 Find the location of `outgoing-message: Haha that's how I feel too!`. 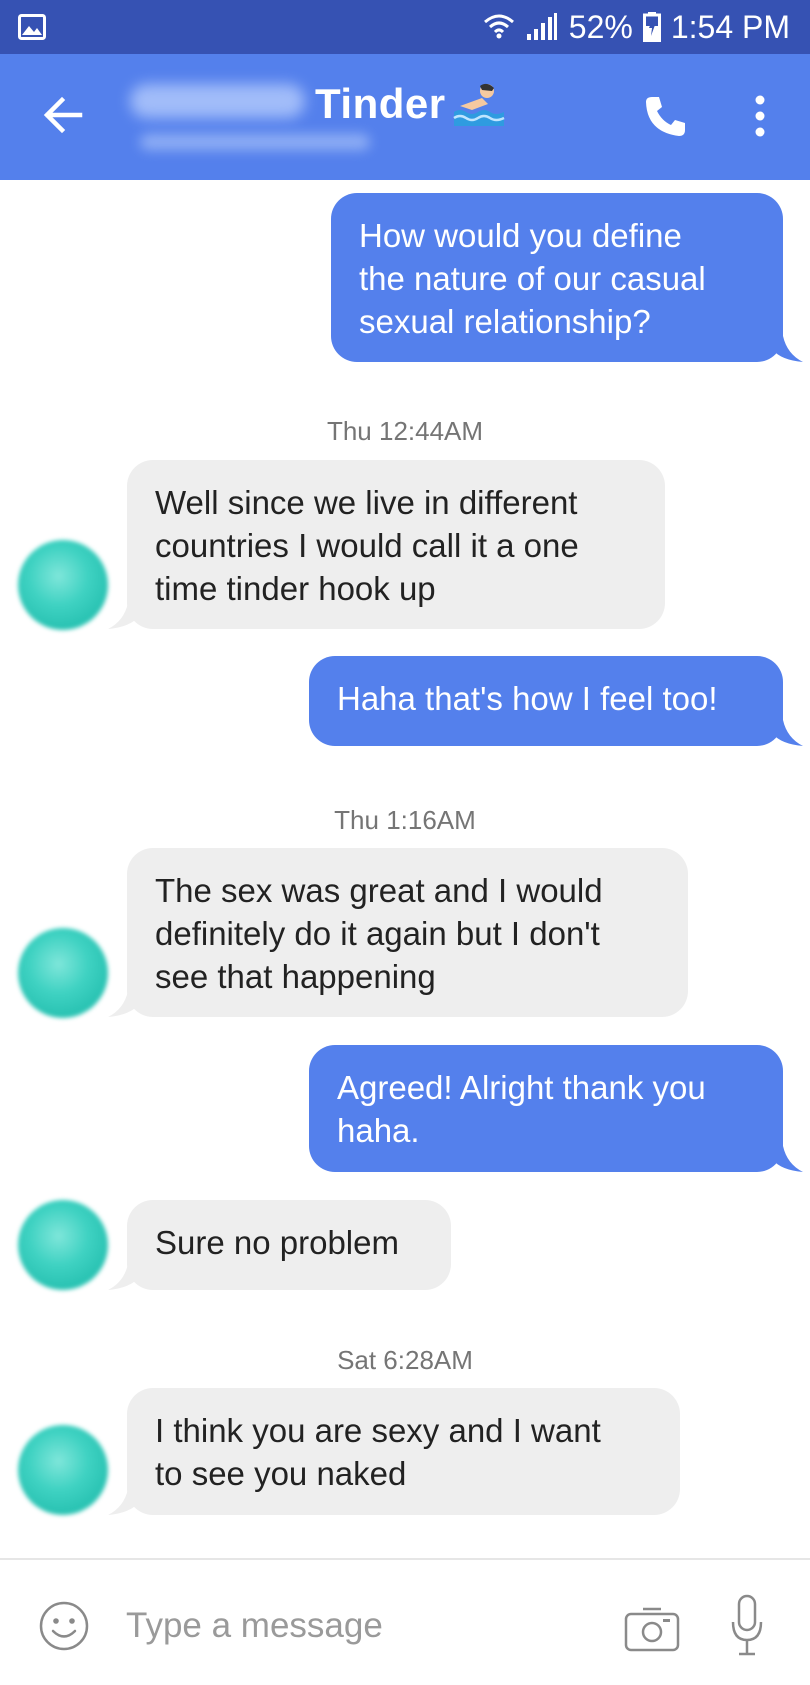

outgoing-message: Haha that's how I feel too! is located at coordinates (546, 701).